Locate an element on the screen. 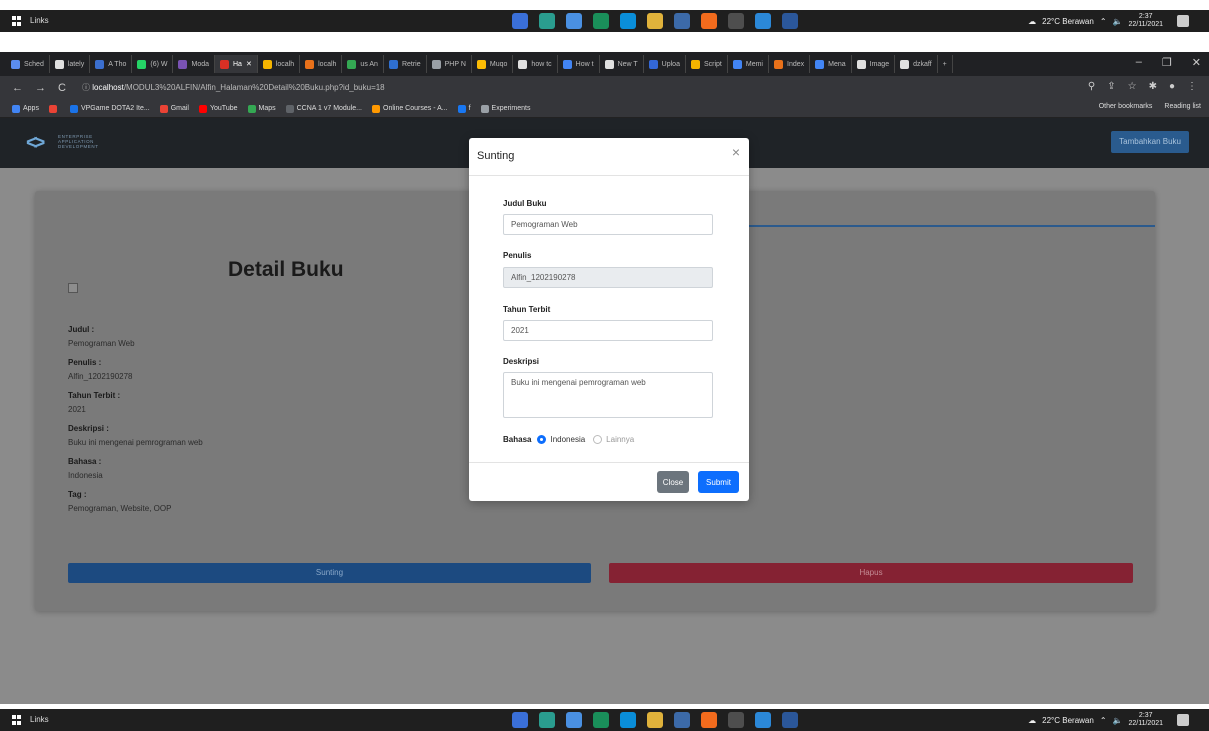 This screenshot has width=1209, height=731. tab-close-icon: ✕ is located at coordinates (249, 64).